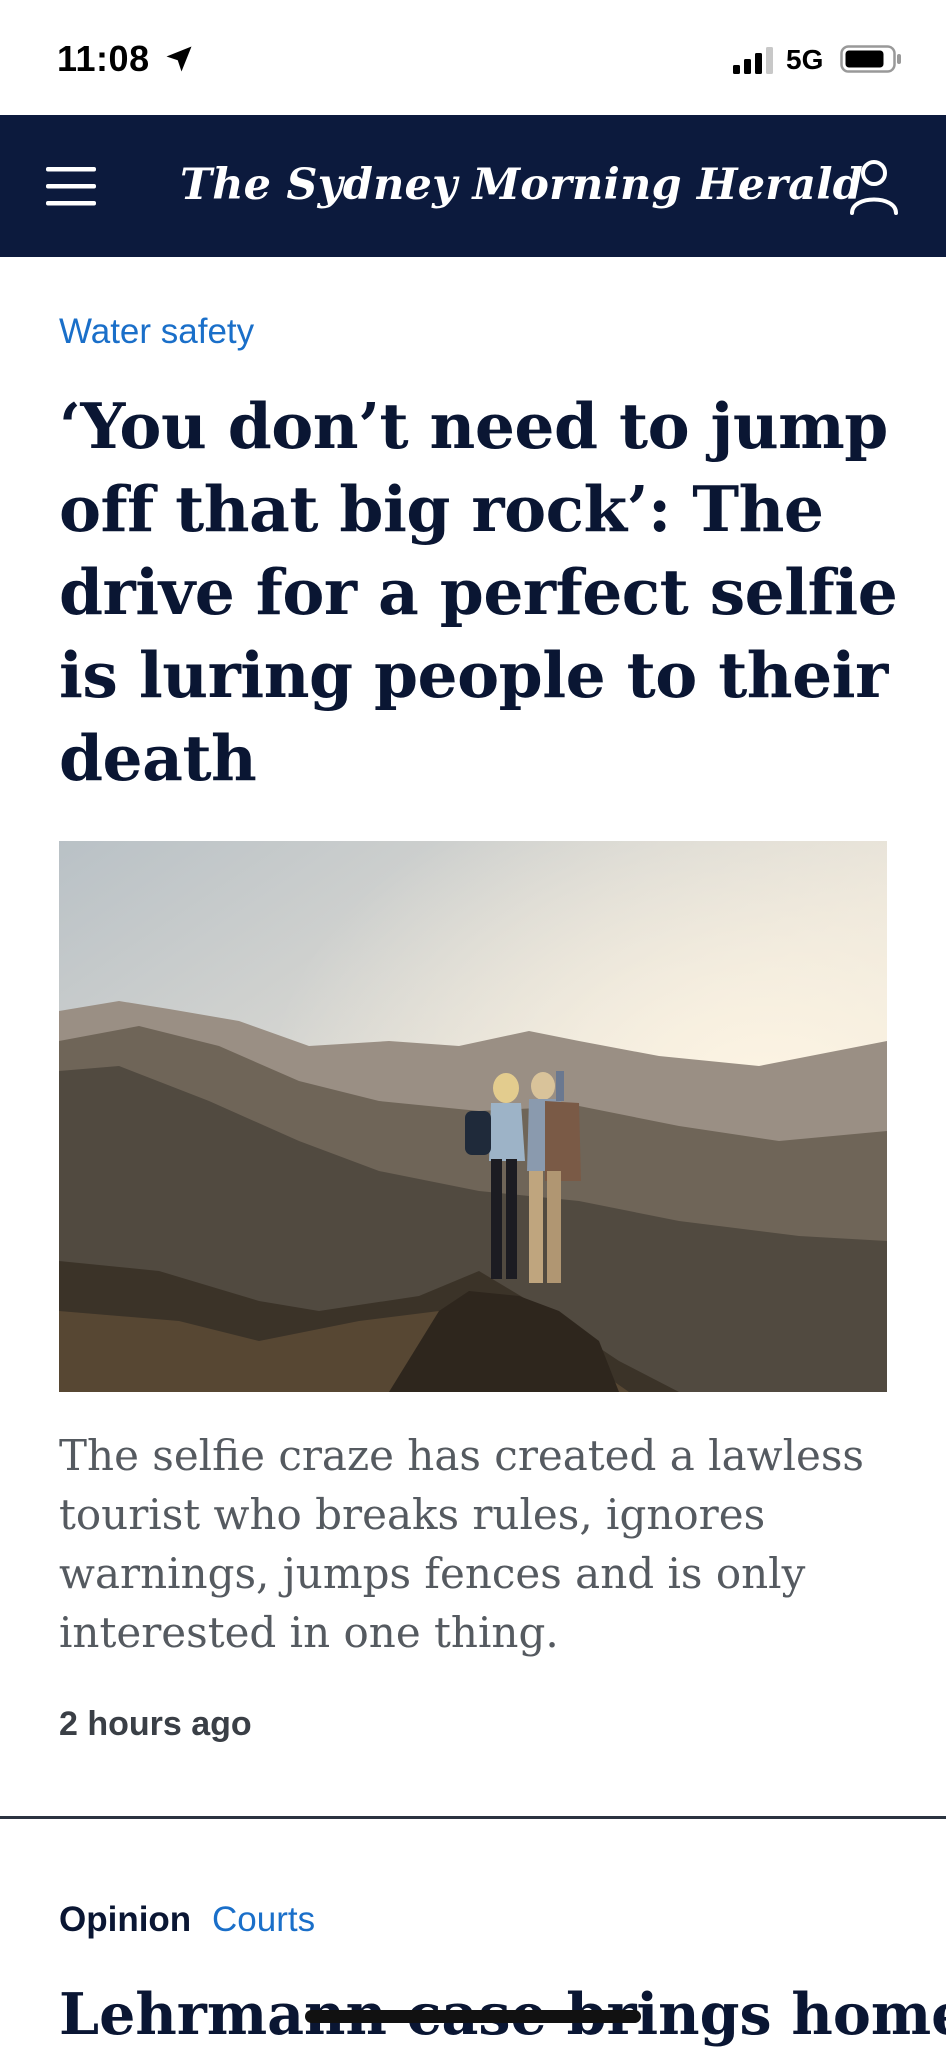 The width and height of the screenshot is (946, 2055). What do you see at coordinates (179, 59) in the screenshot?
I see `location-arrow-icon` at bounding box center [179, 59].